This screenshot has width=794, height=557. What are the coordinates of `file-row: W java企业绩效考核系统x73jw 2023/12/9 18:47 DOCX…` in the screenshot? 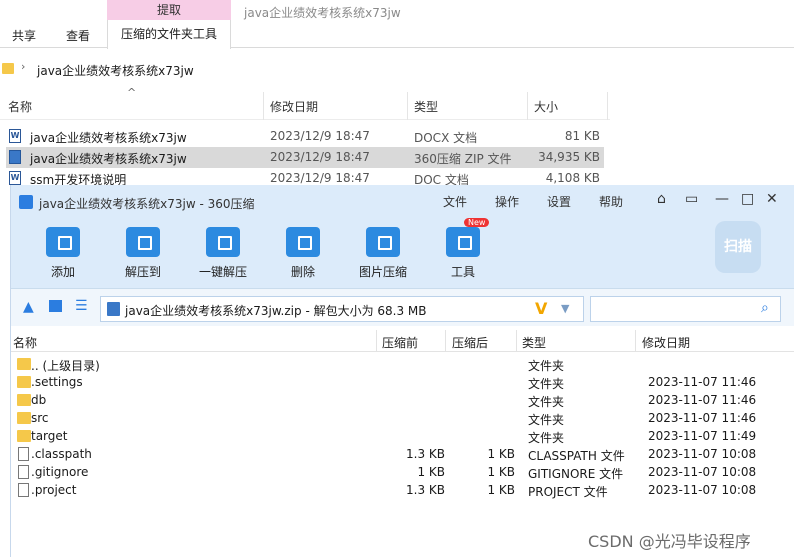 It's located at (305, 136).